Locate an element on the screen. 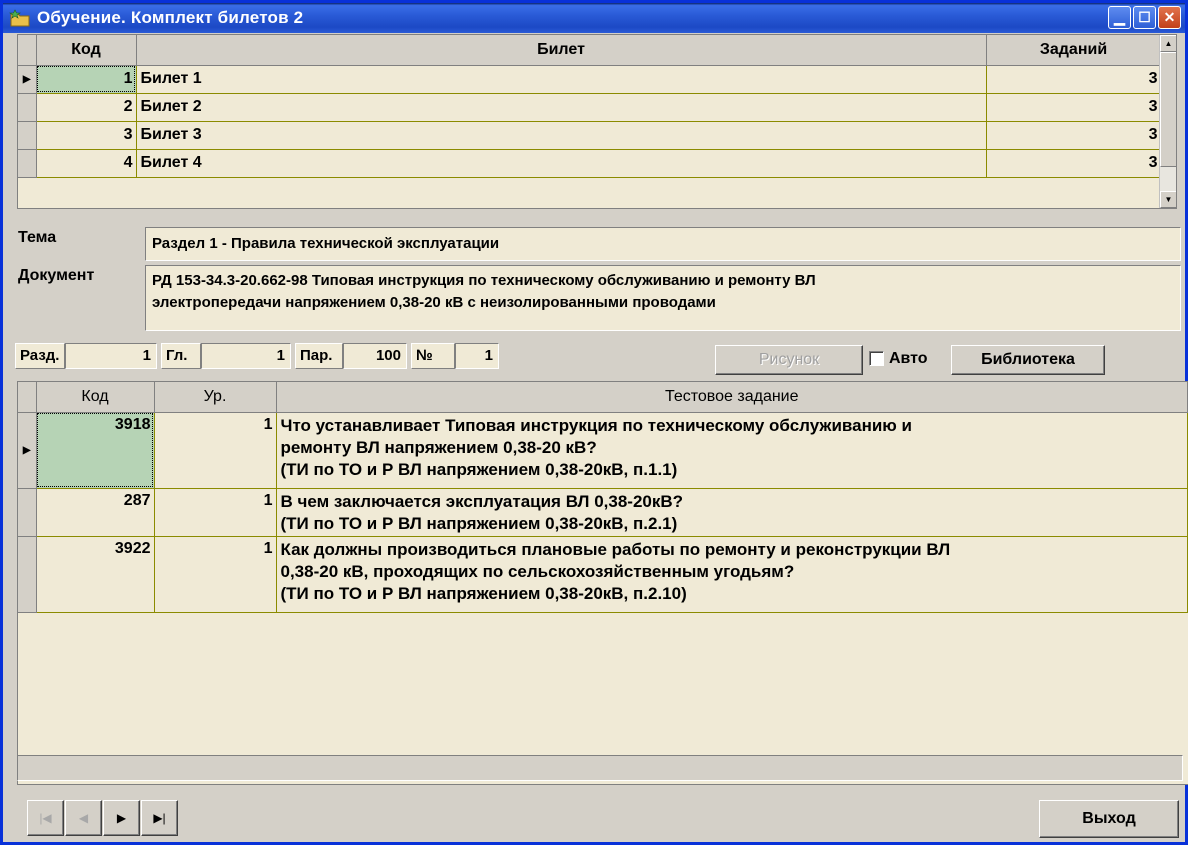 The image size is (1188, 845). maximize-button: ☐ is located at coordinates (1144, 17).